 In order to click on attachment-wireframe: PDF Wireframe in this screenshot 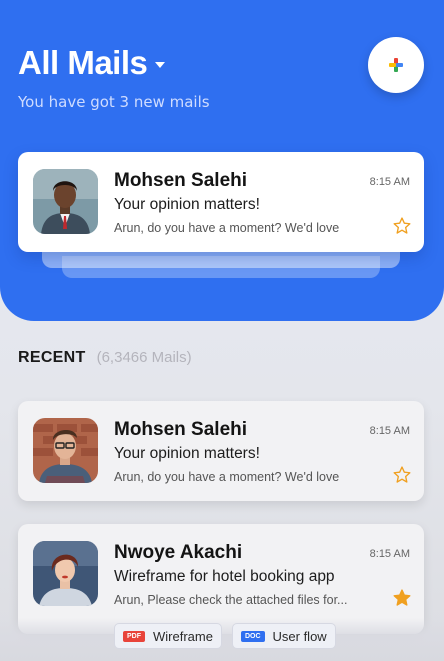, I will do `click(168, 636)`.